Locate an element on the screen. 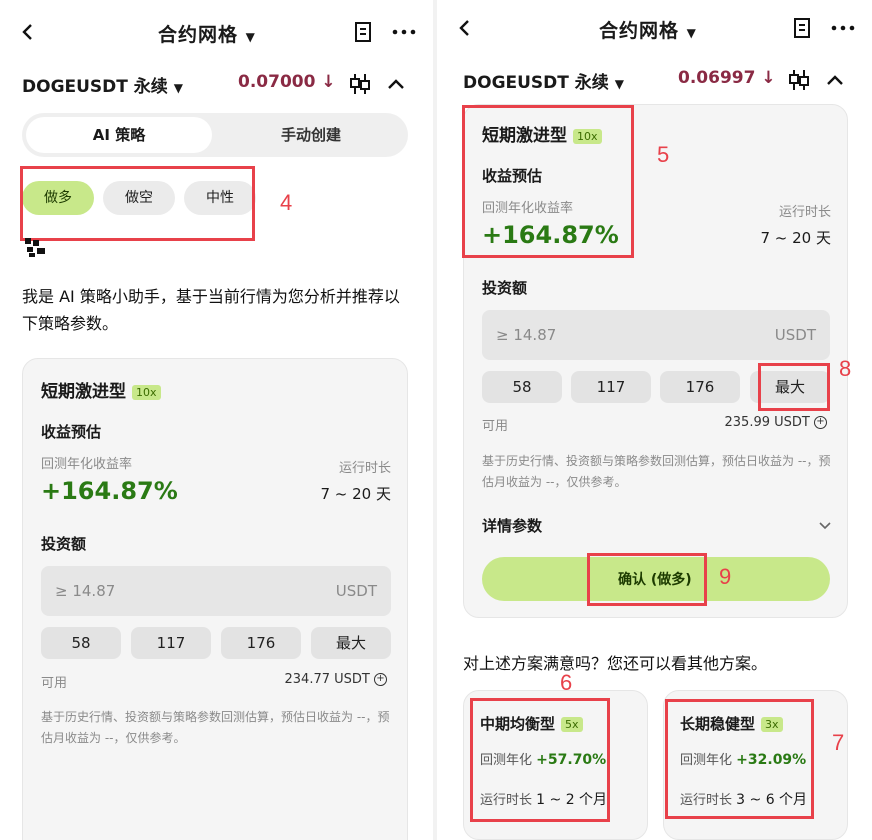 The height and width of the screenshot is (840, 872). alt-plan-card-long: 长期稳健型 3x 回测年化 +32.09% 运行时长 3 ~ 6 个月 is located at coordinates (755, 765).